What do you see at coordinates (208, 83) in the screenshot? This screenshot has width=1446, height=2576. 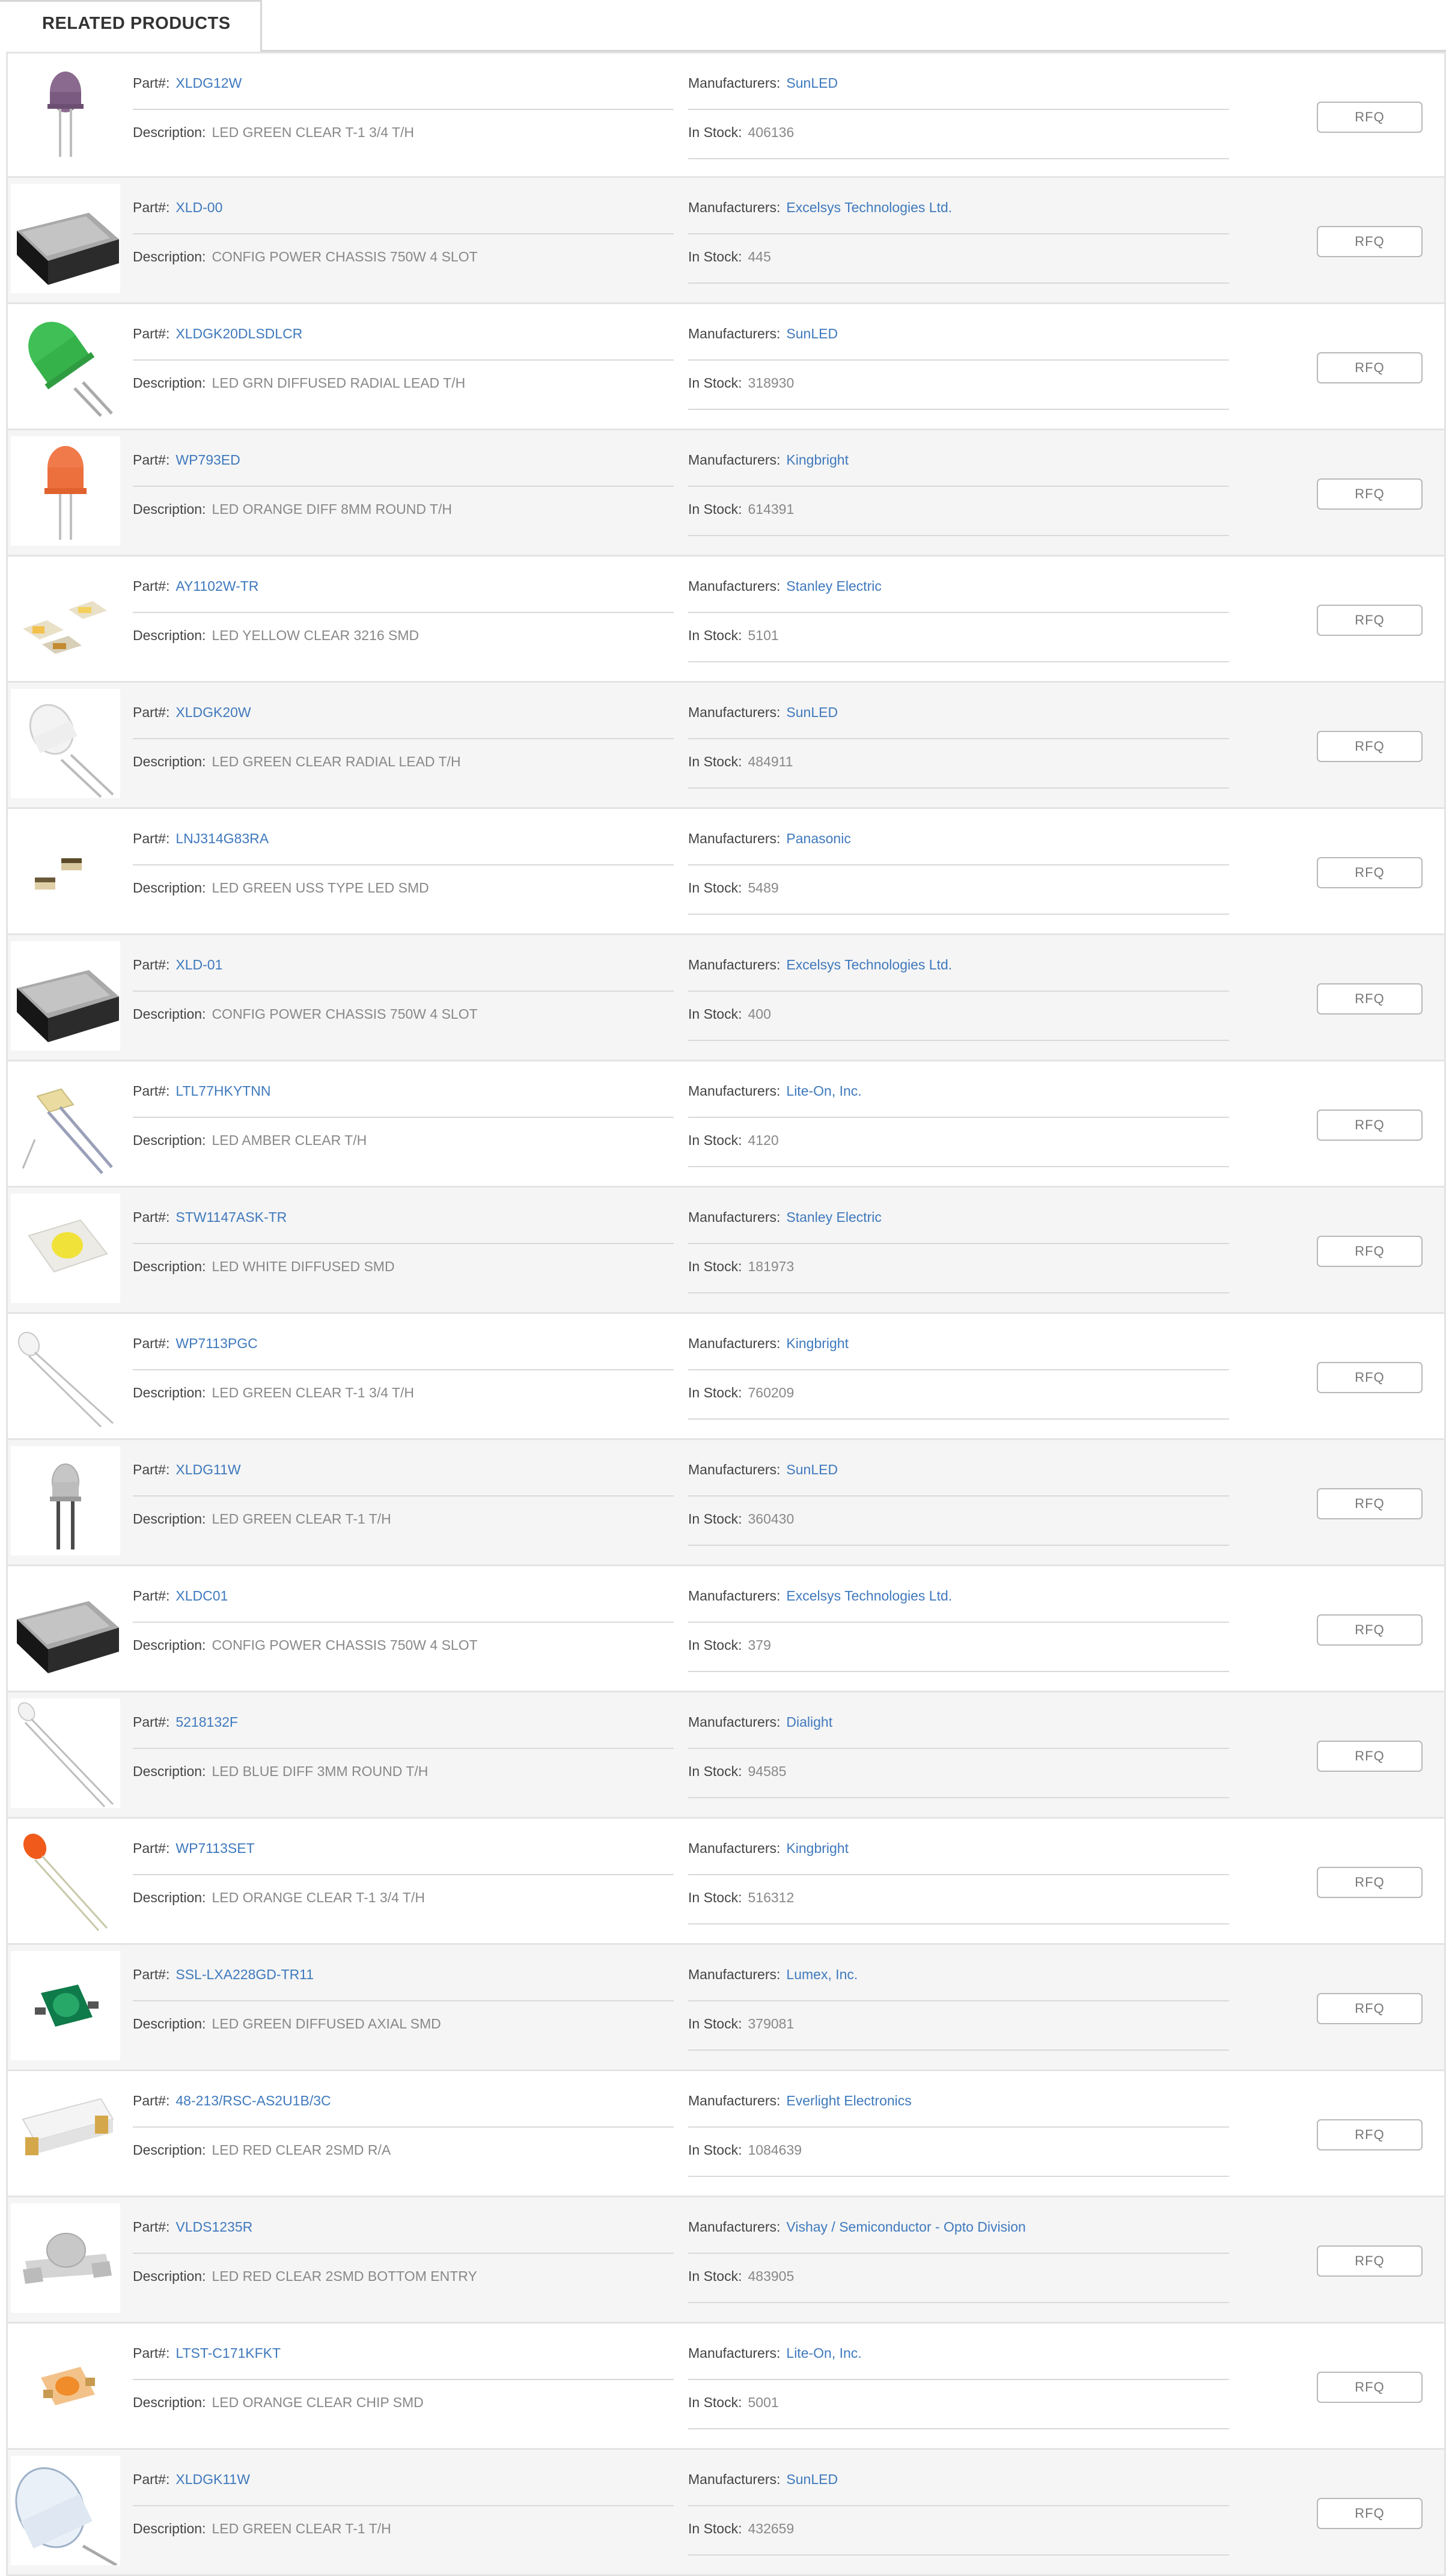 I see `part-link: XLDG12W` at bounding box center [208, 83].